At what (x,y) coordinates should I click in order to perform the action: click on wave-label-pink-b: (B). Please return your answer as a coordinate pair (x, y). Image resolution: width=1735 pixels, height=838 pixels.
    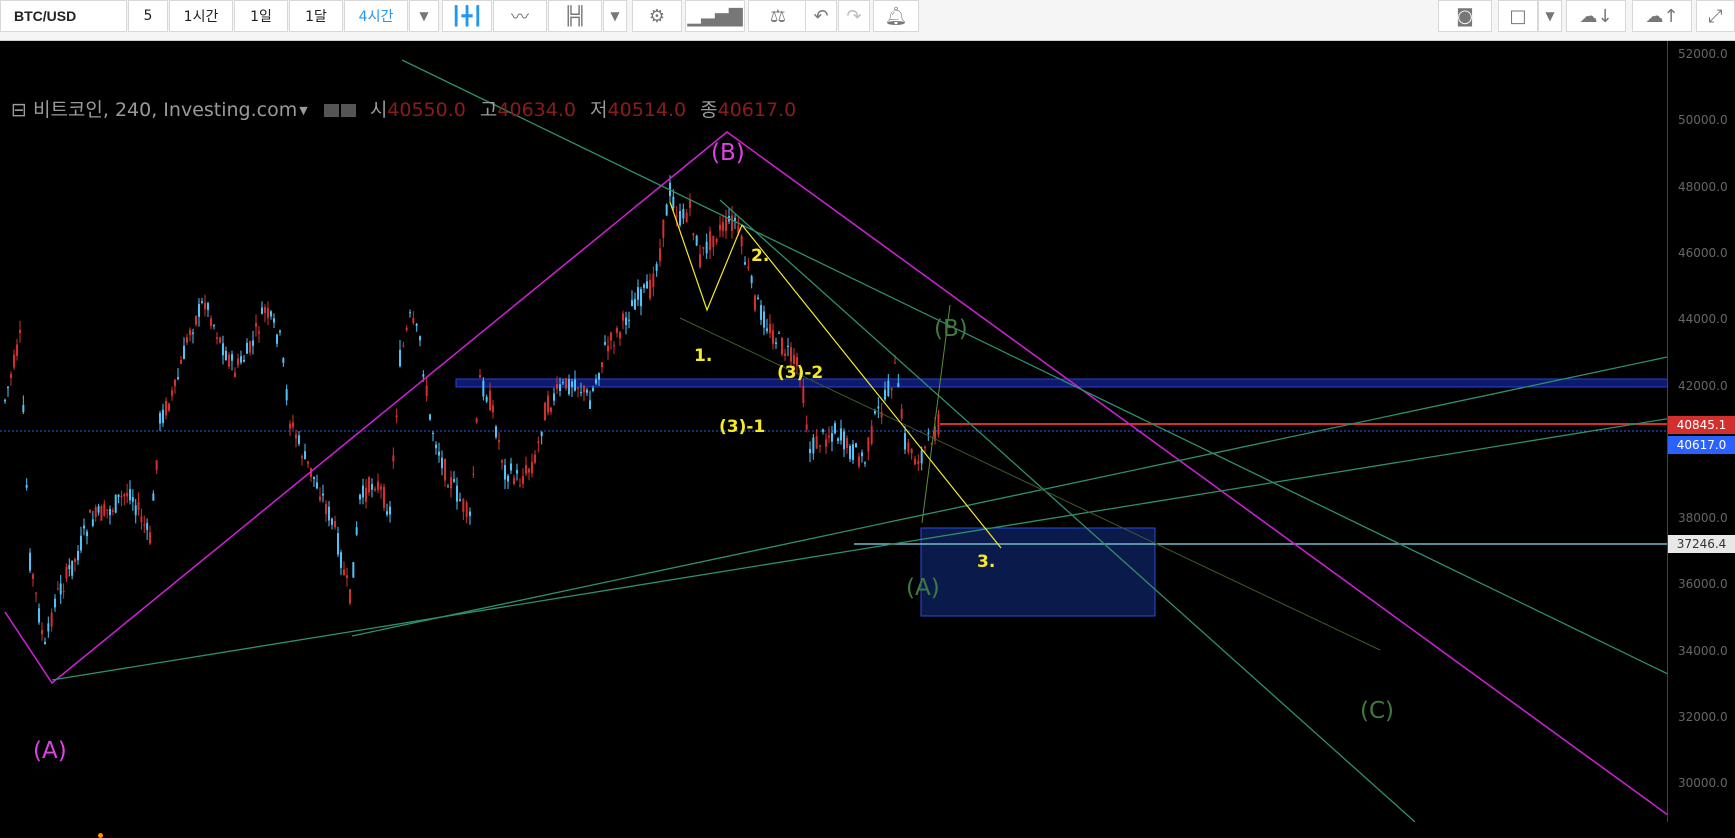
    Looking at the image, I should click on (728, 153).